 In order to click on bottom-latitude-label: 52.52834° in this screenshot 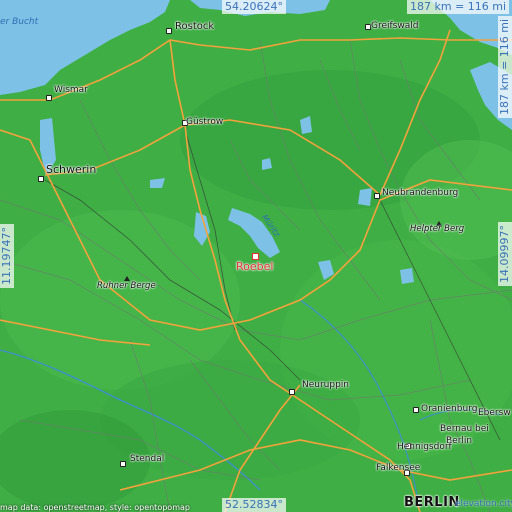, I will do `click(254, 505)`.